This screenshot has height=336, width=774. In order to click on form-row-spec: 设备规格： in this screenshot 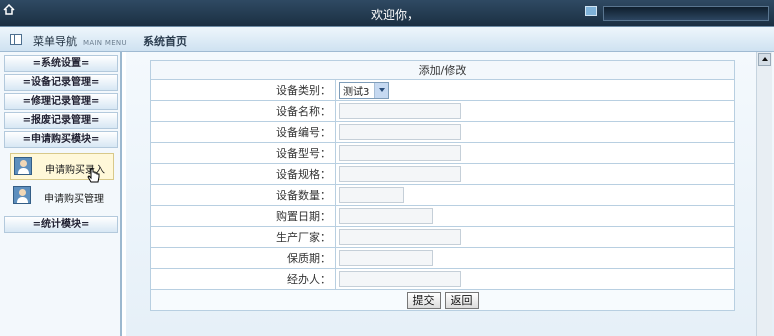, I will do `click(442, 174)`.